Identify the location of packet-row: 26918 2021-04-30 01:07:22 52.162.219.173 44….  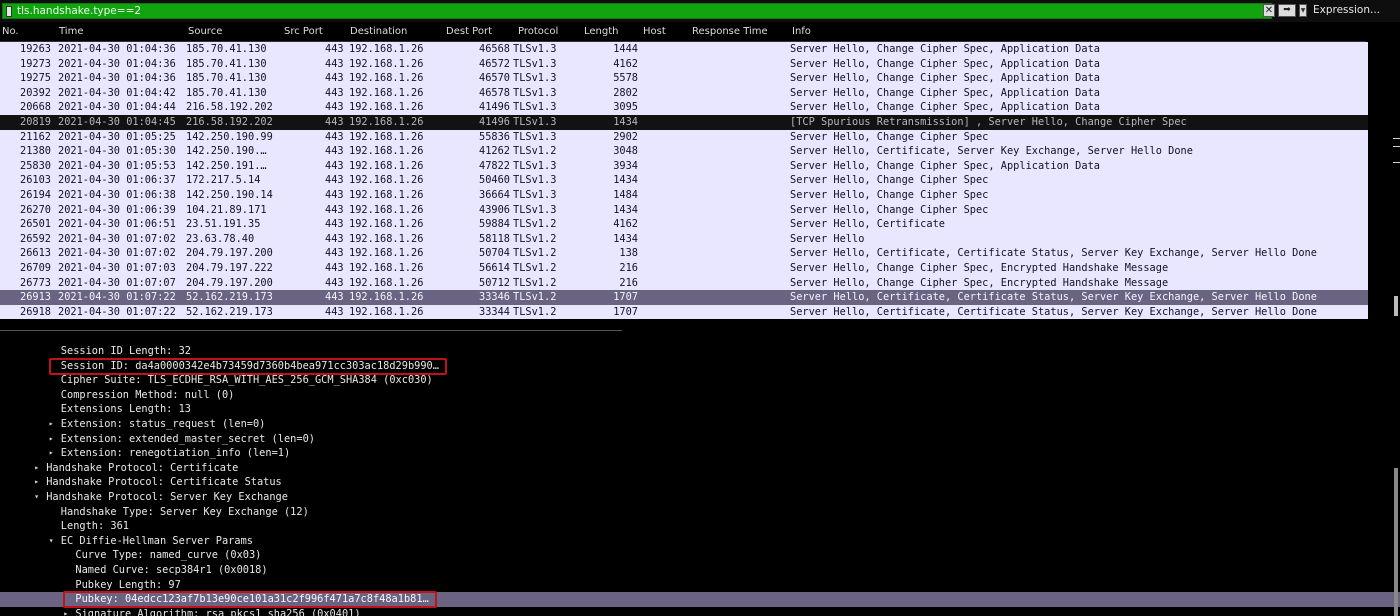
(684, 312).